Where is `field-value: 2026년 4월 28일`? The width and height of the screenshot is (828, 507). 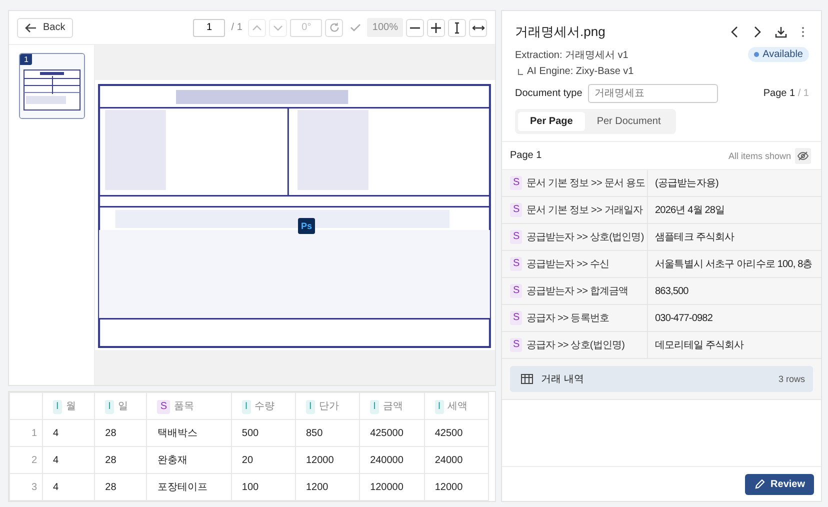
field-value: 2026년 4월 28일 is located at coordinates (689, 211).